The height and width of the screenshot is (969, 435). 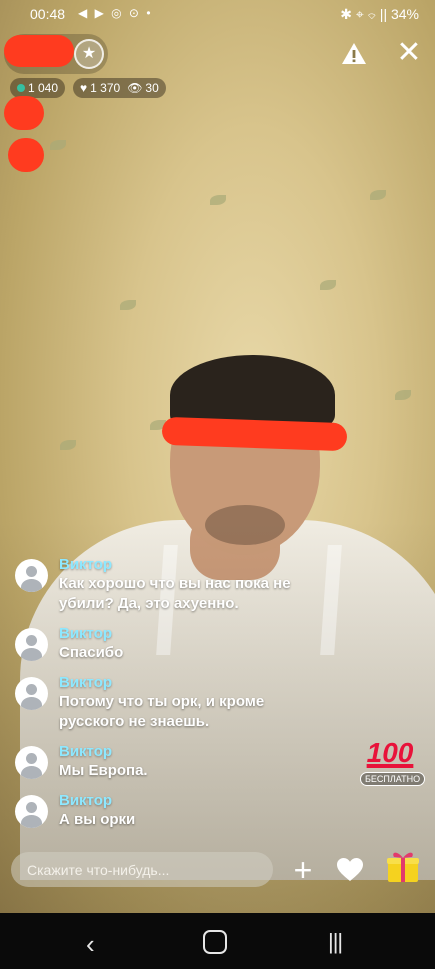 I want to click on eye-icon: 👁, so click(x=135, y=88).